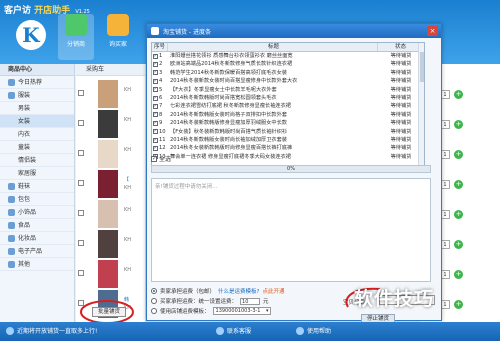 This screenshot has width=500, height=341. Describe the element at coordinates (37, 108) in the screenshot. I see `sidebar-item: 男装` at that location.